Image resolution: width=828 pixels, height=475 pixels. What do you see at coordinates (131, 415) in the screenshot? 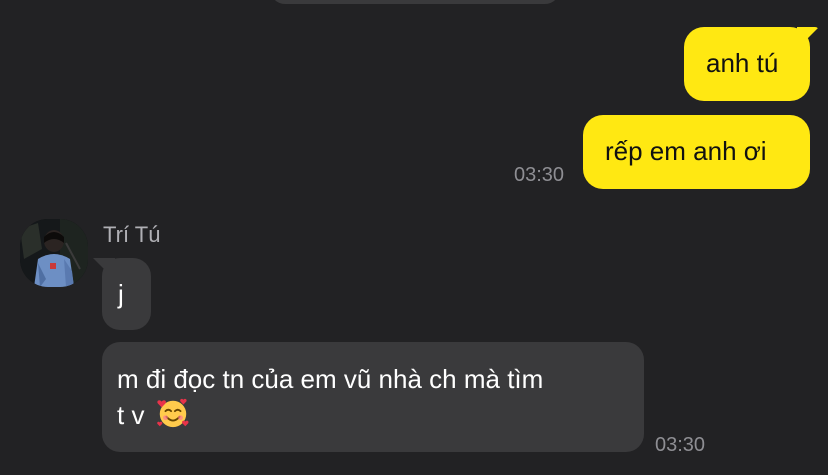
I see `message-text: t v` at bounding box center [131, 415].